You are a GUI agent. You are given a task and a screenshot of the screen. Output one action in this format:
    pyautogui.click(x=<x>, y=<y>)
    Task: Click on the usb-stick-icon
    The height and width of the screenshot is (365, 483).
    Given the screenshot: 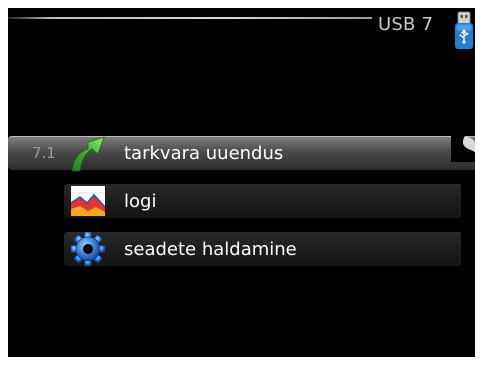 What is the action you would take?
    pyautogui.click(x=464, y=30)
    